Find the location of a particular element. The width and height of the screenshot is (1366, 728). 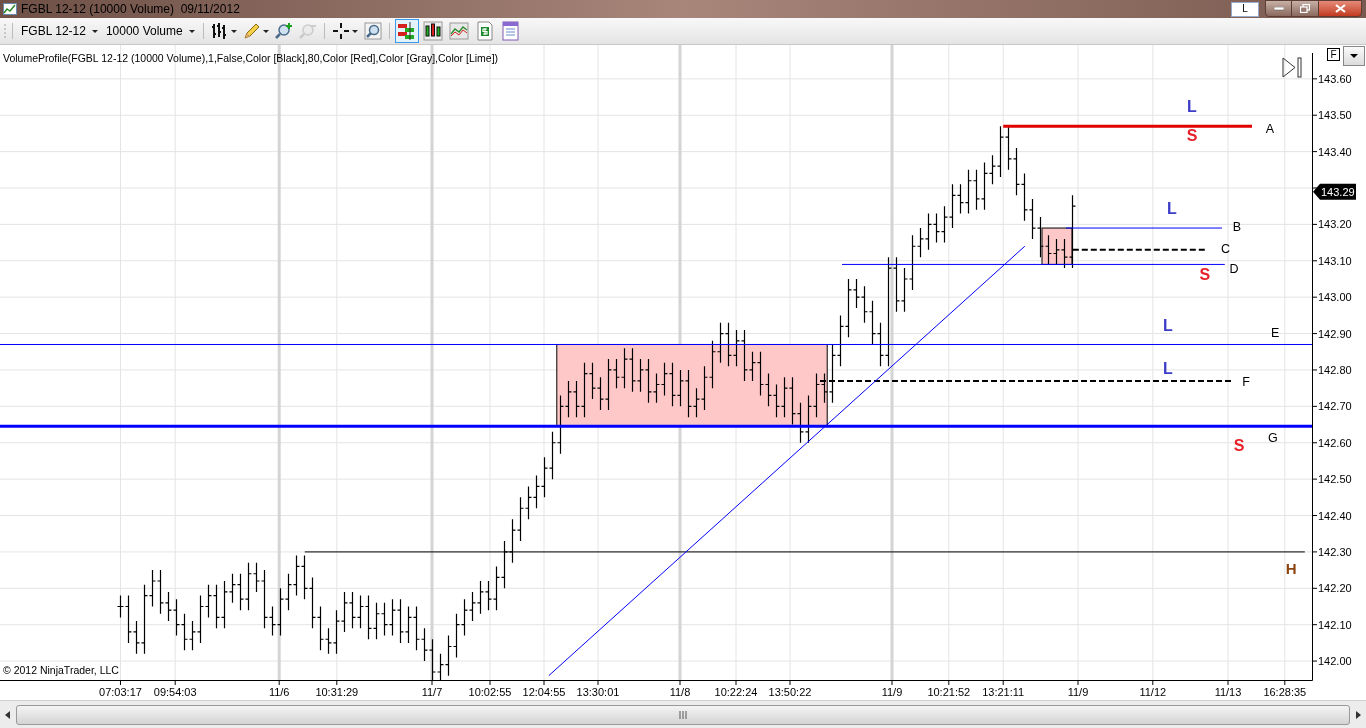

line-chart-button is located at coordinates (458, 31).